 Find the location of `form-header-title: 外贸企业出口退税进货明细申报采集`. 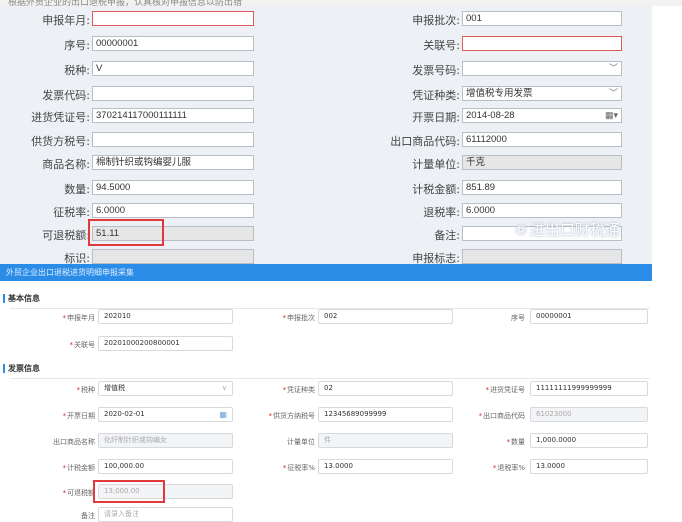

form-header-title: 外贸企业出口退税进货明细申报采集 is located at coordinates (70, 272).